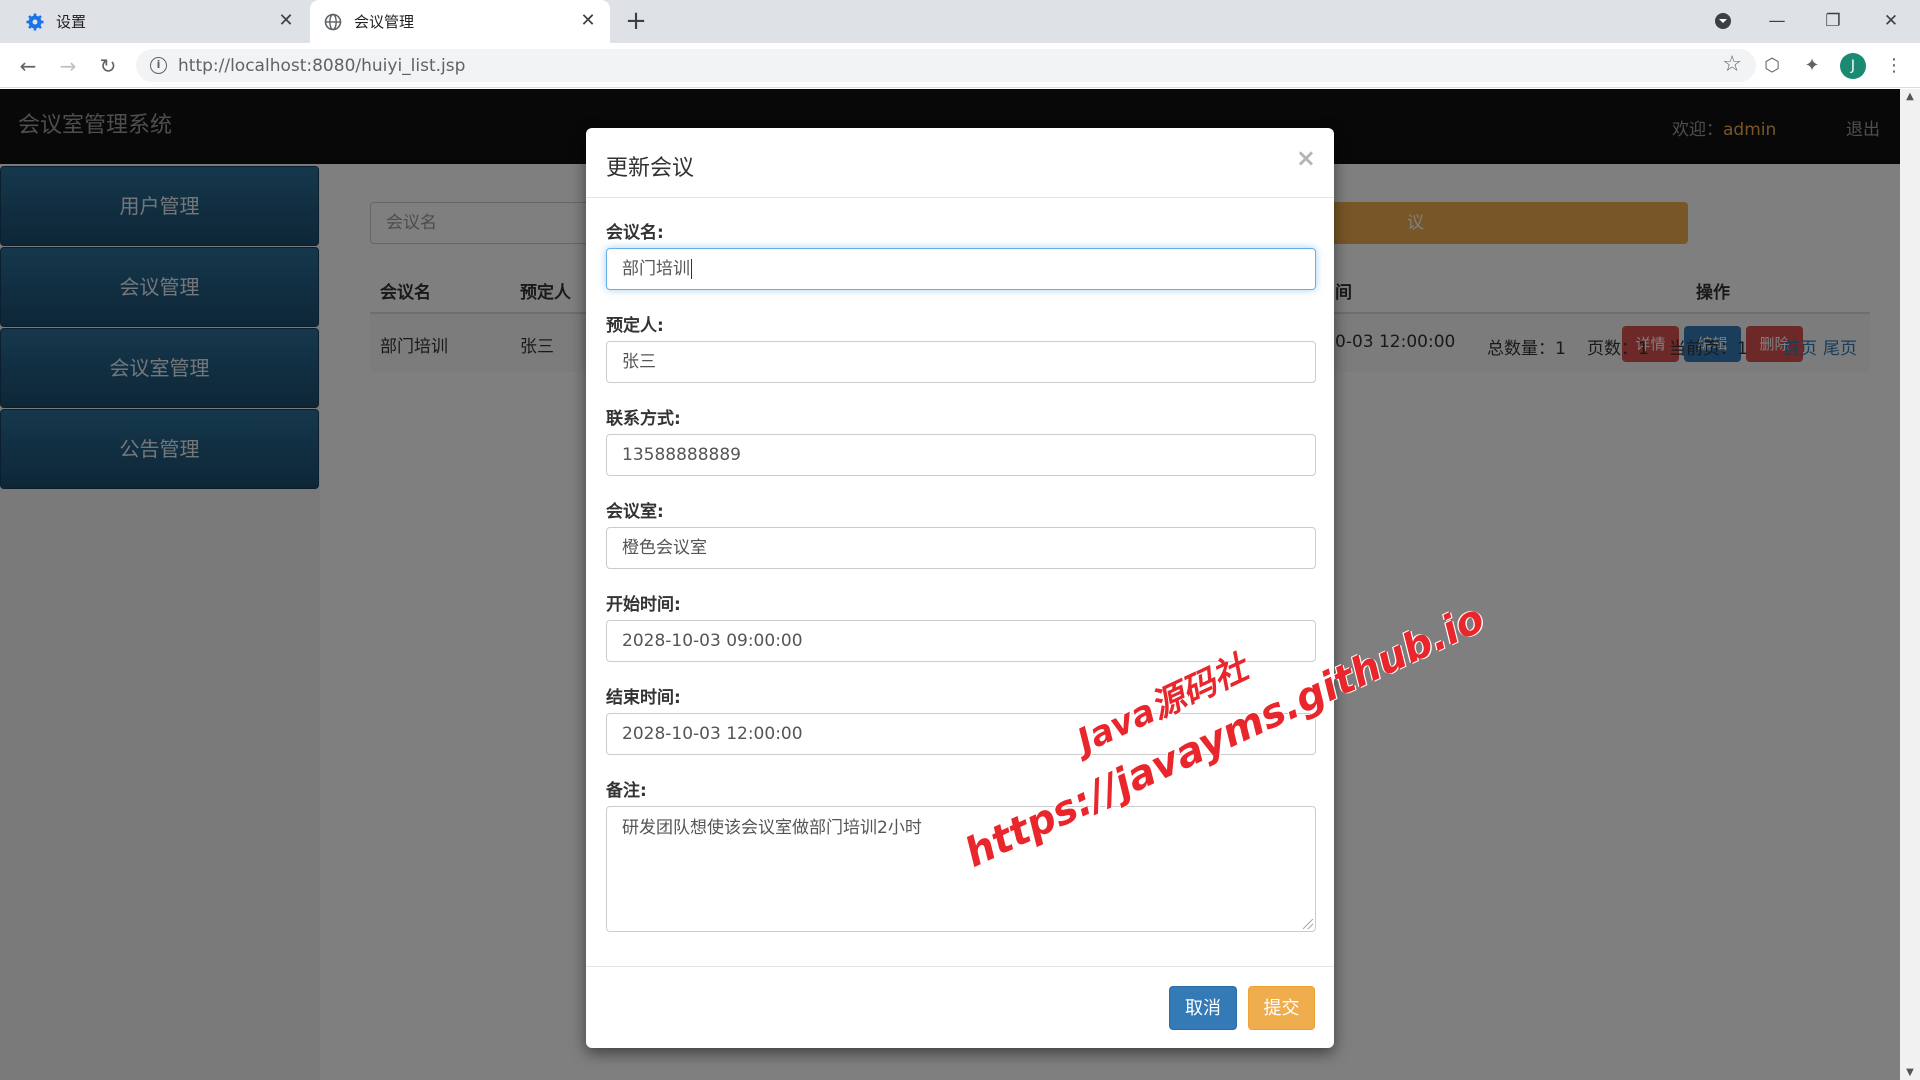 The width and height of the screenshot is (1920, 1080). What do you see at coordinates (946, 65) in the screenshot?
I see `url-bar: i http://localhost:8080/huiyi_list.jsp ☆` at bounding box center [946, 65].